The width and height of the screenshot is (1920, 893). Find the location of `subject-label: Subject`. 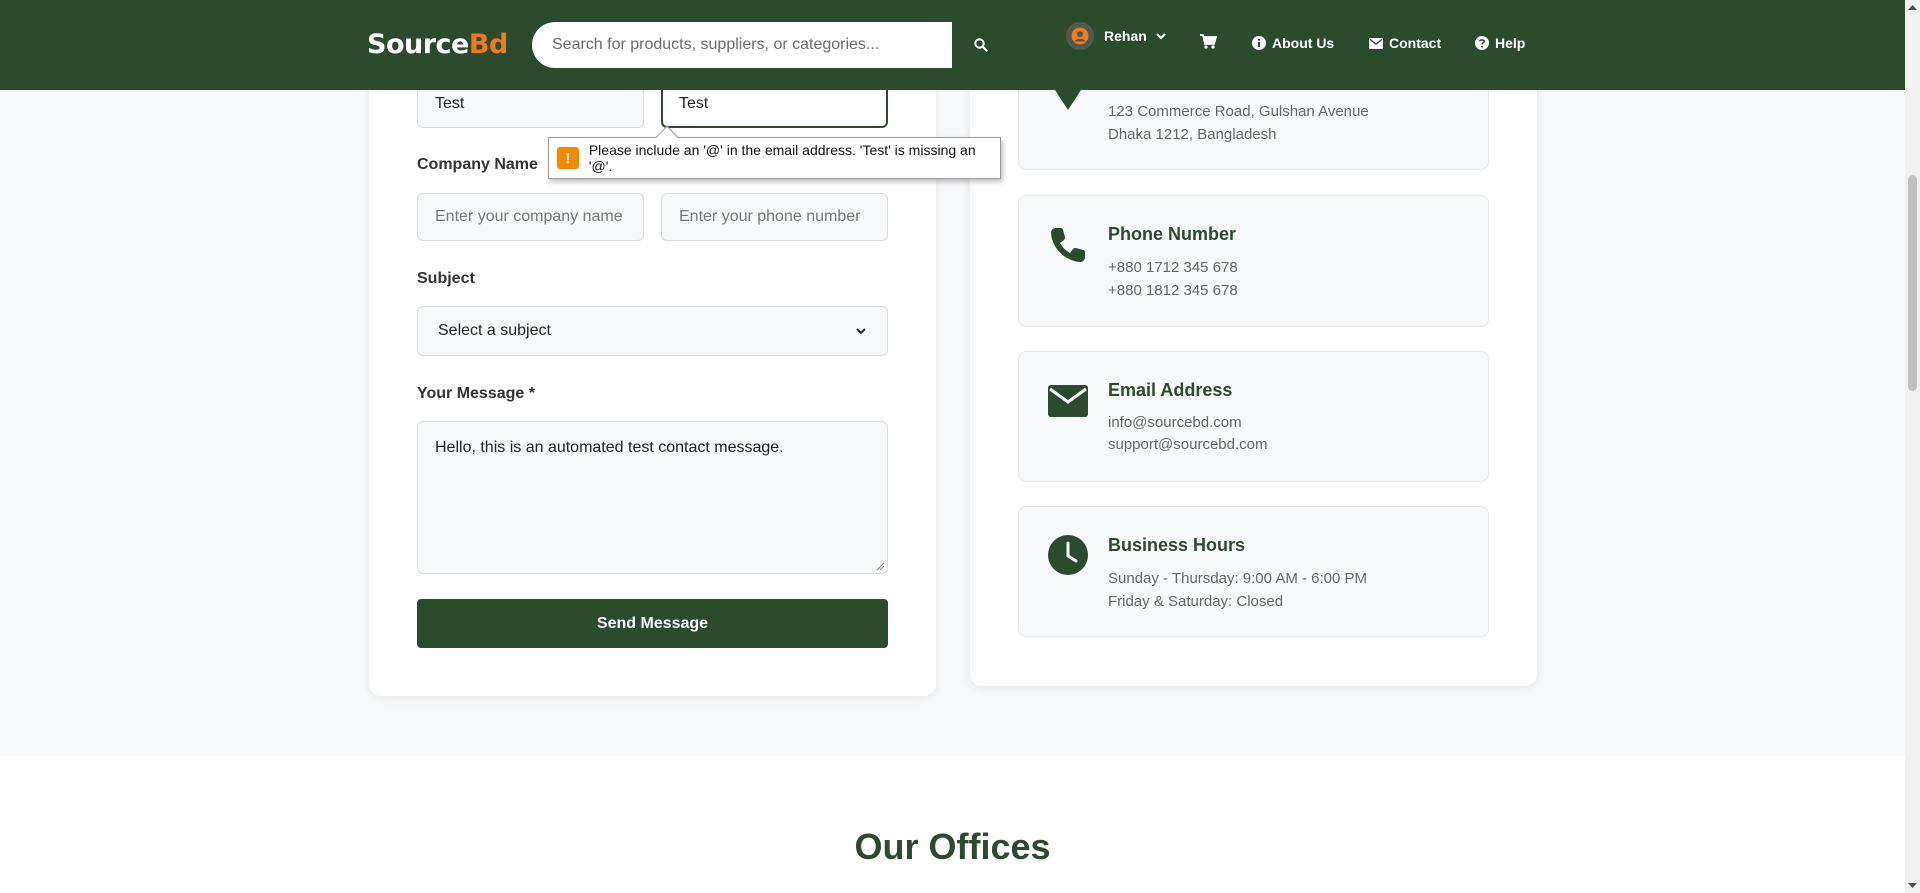

subject-label: Subject is located at coordinates (446, 278).